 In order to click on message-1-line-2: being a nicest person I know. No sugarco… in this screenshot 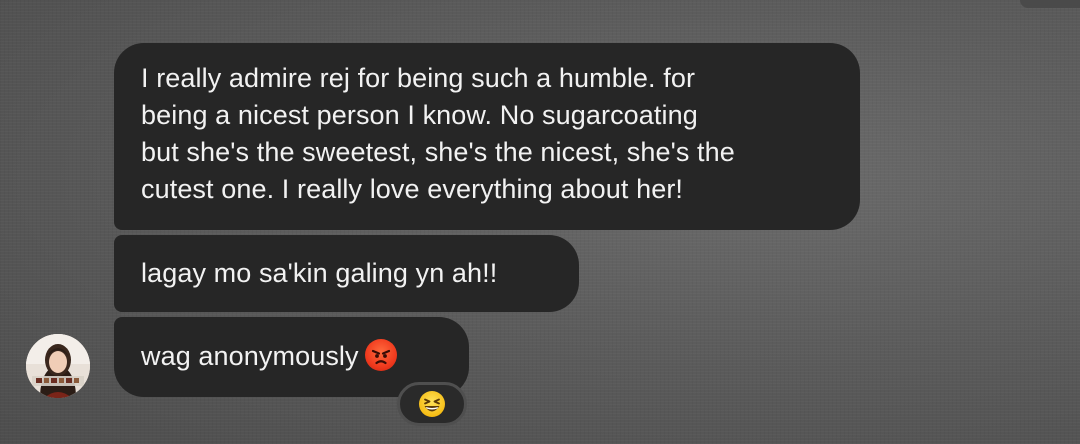, I will do `click(419, 115)`.